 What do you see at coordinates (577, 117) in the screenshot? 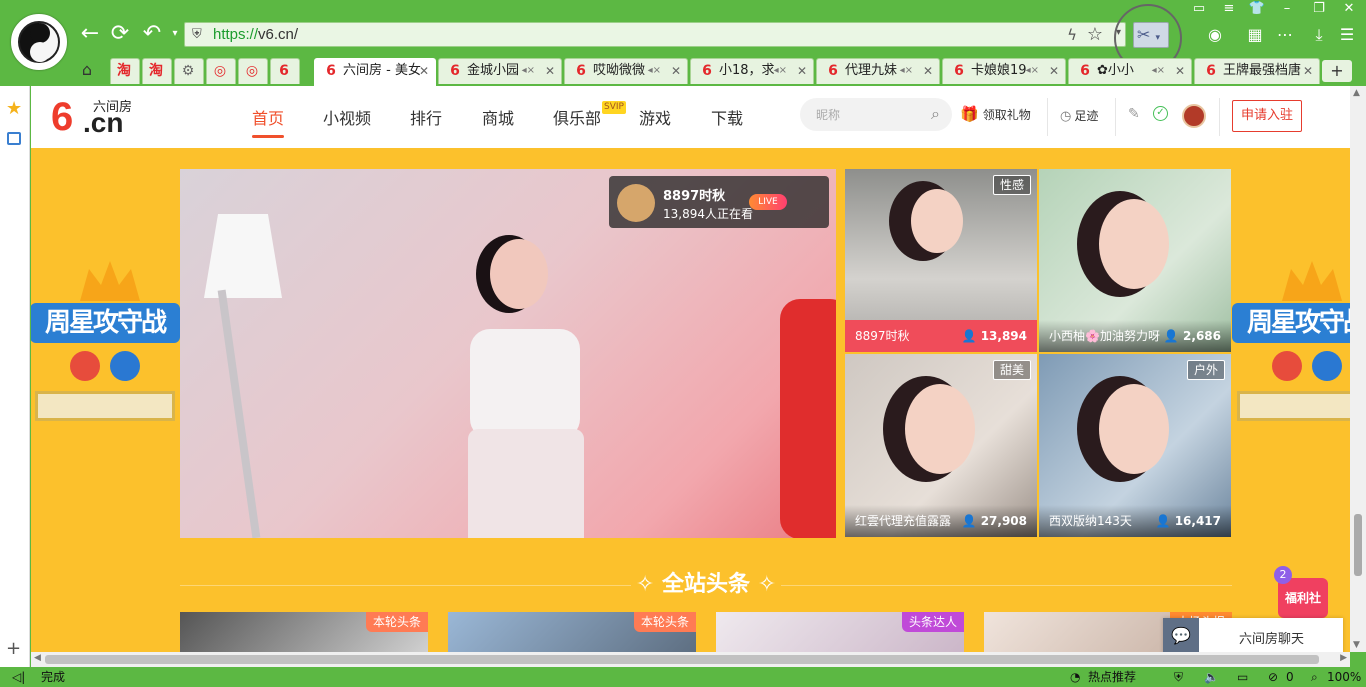
I see `nav-club: 俱乐部` at bounding box center [577, 117].